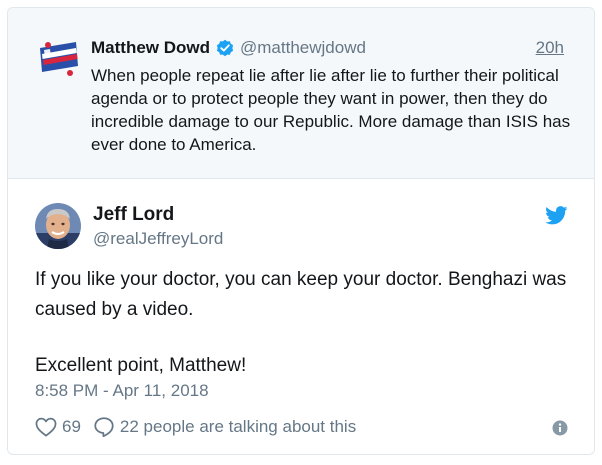 The width and height of the screenshot is (602, 465). Describe the element at coordinates (58, 226) in the screenshot. I see `author-avatar` at that location.